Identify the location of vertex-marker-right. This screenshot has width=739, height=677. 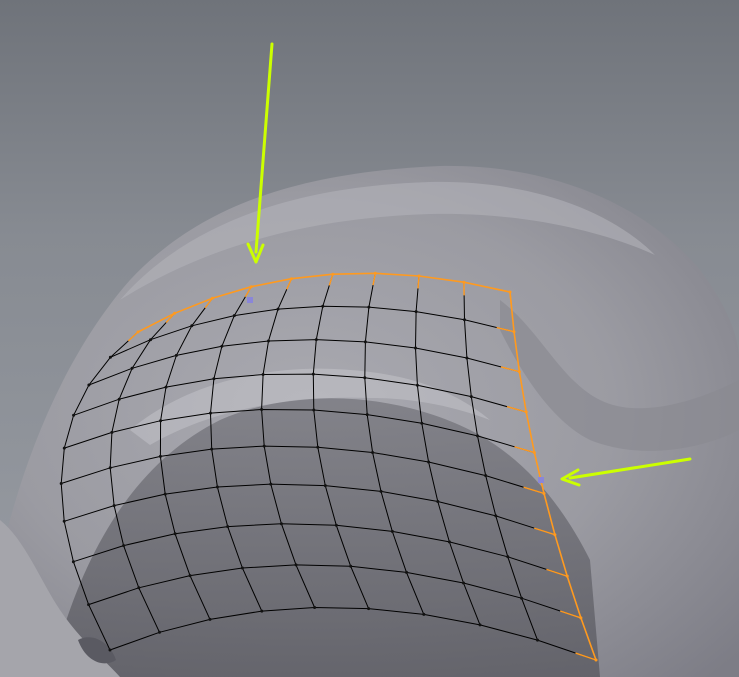
(541, 480).